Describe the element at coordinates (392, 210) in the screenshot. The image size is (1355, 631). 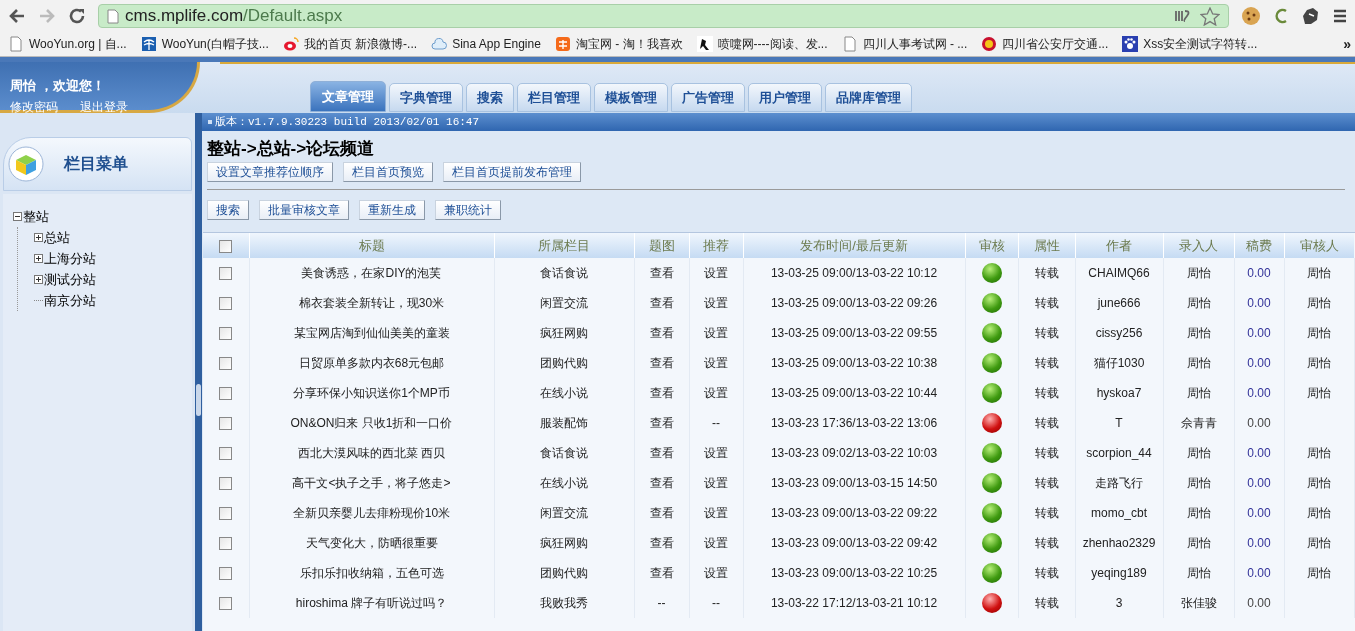
I see `toolbar-button: 重新生成` at that location.